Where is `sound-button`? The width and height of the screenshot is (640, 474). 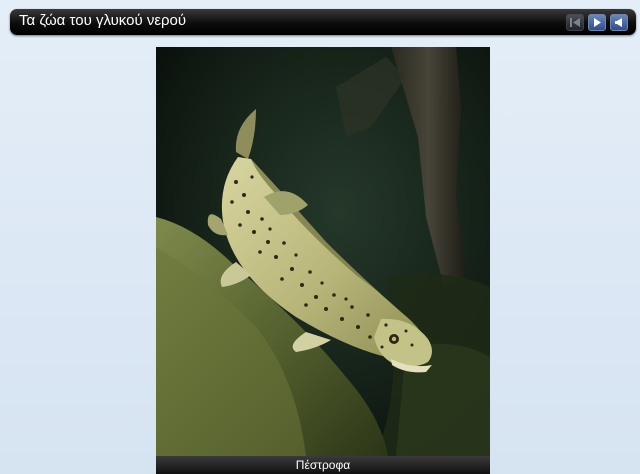
sound-button is located at coordinates (619, 22).